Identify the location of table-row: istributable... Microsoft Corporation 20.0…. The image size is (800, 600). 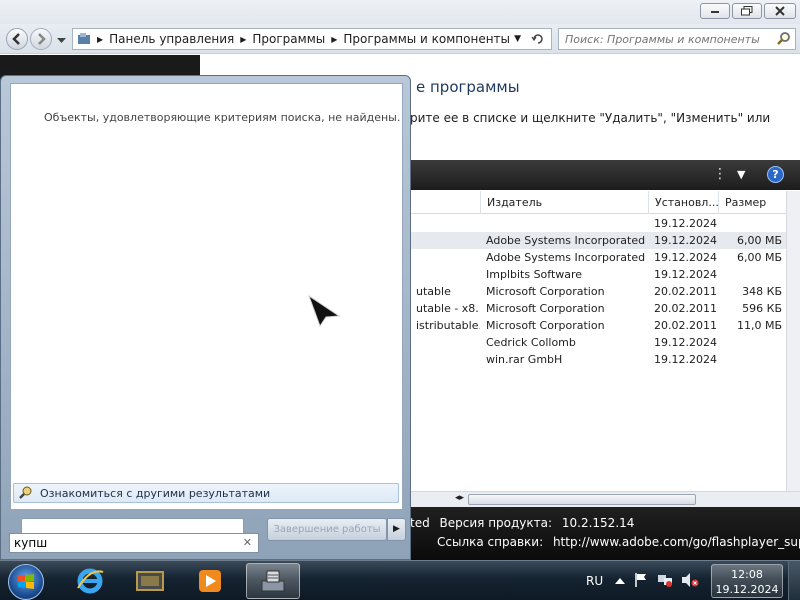
(605, 325).